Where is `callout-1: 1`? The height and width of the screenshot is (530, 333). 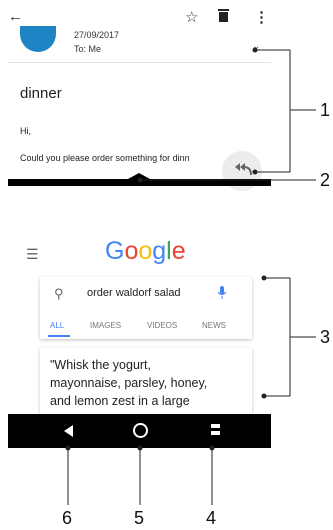
callout-1: 1 is located at coordinates (325, 110).